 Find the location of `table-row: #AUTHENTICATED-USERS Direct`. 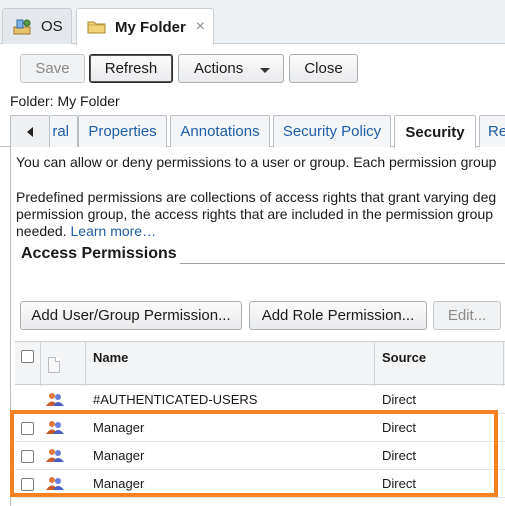

table-row: #AUTHENTICATED-USERS Direct is located at coordinates (260, 400).